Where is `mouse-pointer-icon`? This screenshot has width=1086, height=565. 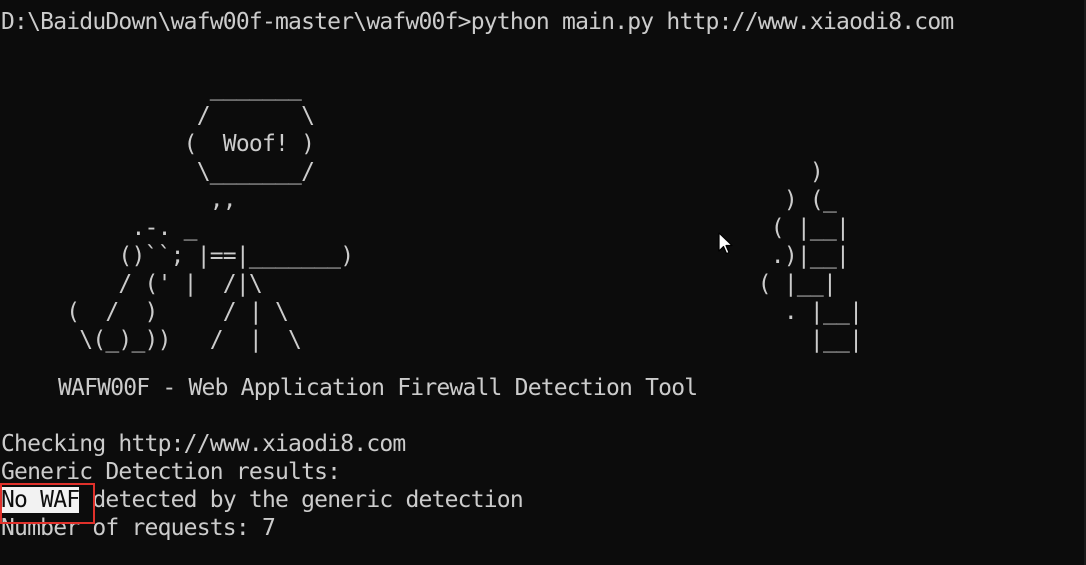
mouse-pointer-icon is located at coordinates (725, 243).